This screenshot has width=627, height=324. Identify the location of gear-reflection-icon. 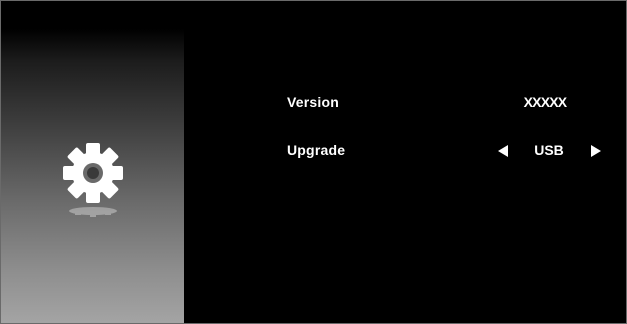
(93, 212).